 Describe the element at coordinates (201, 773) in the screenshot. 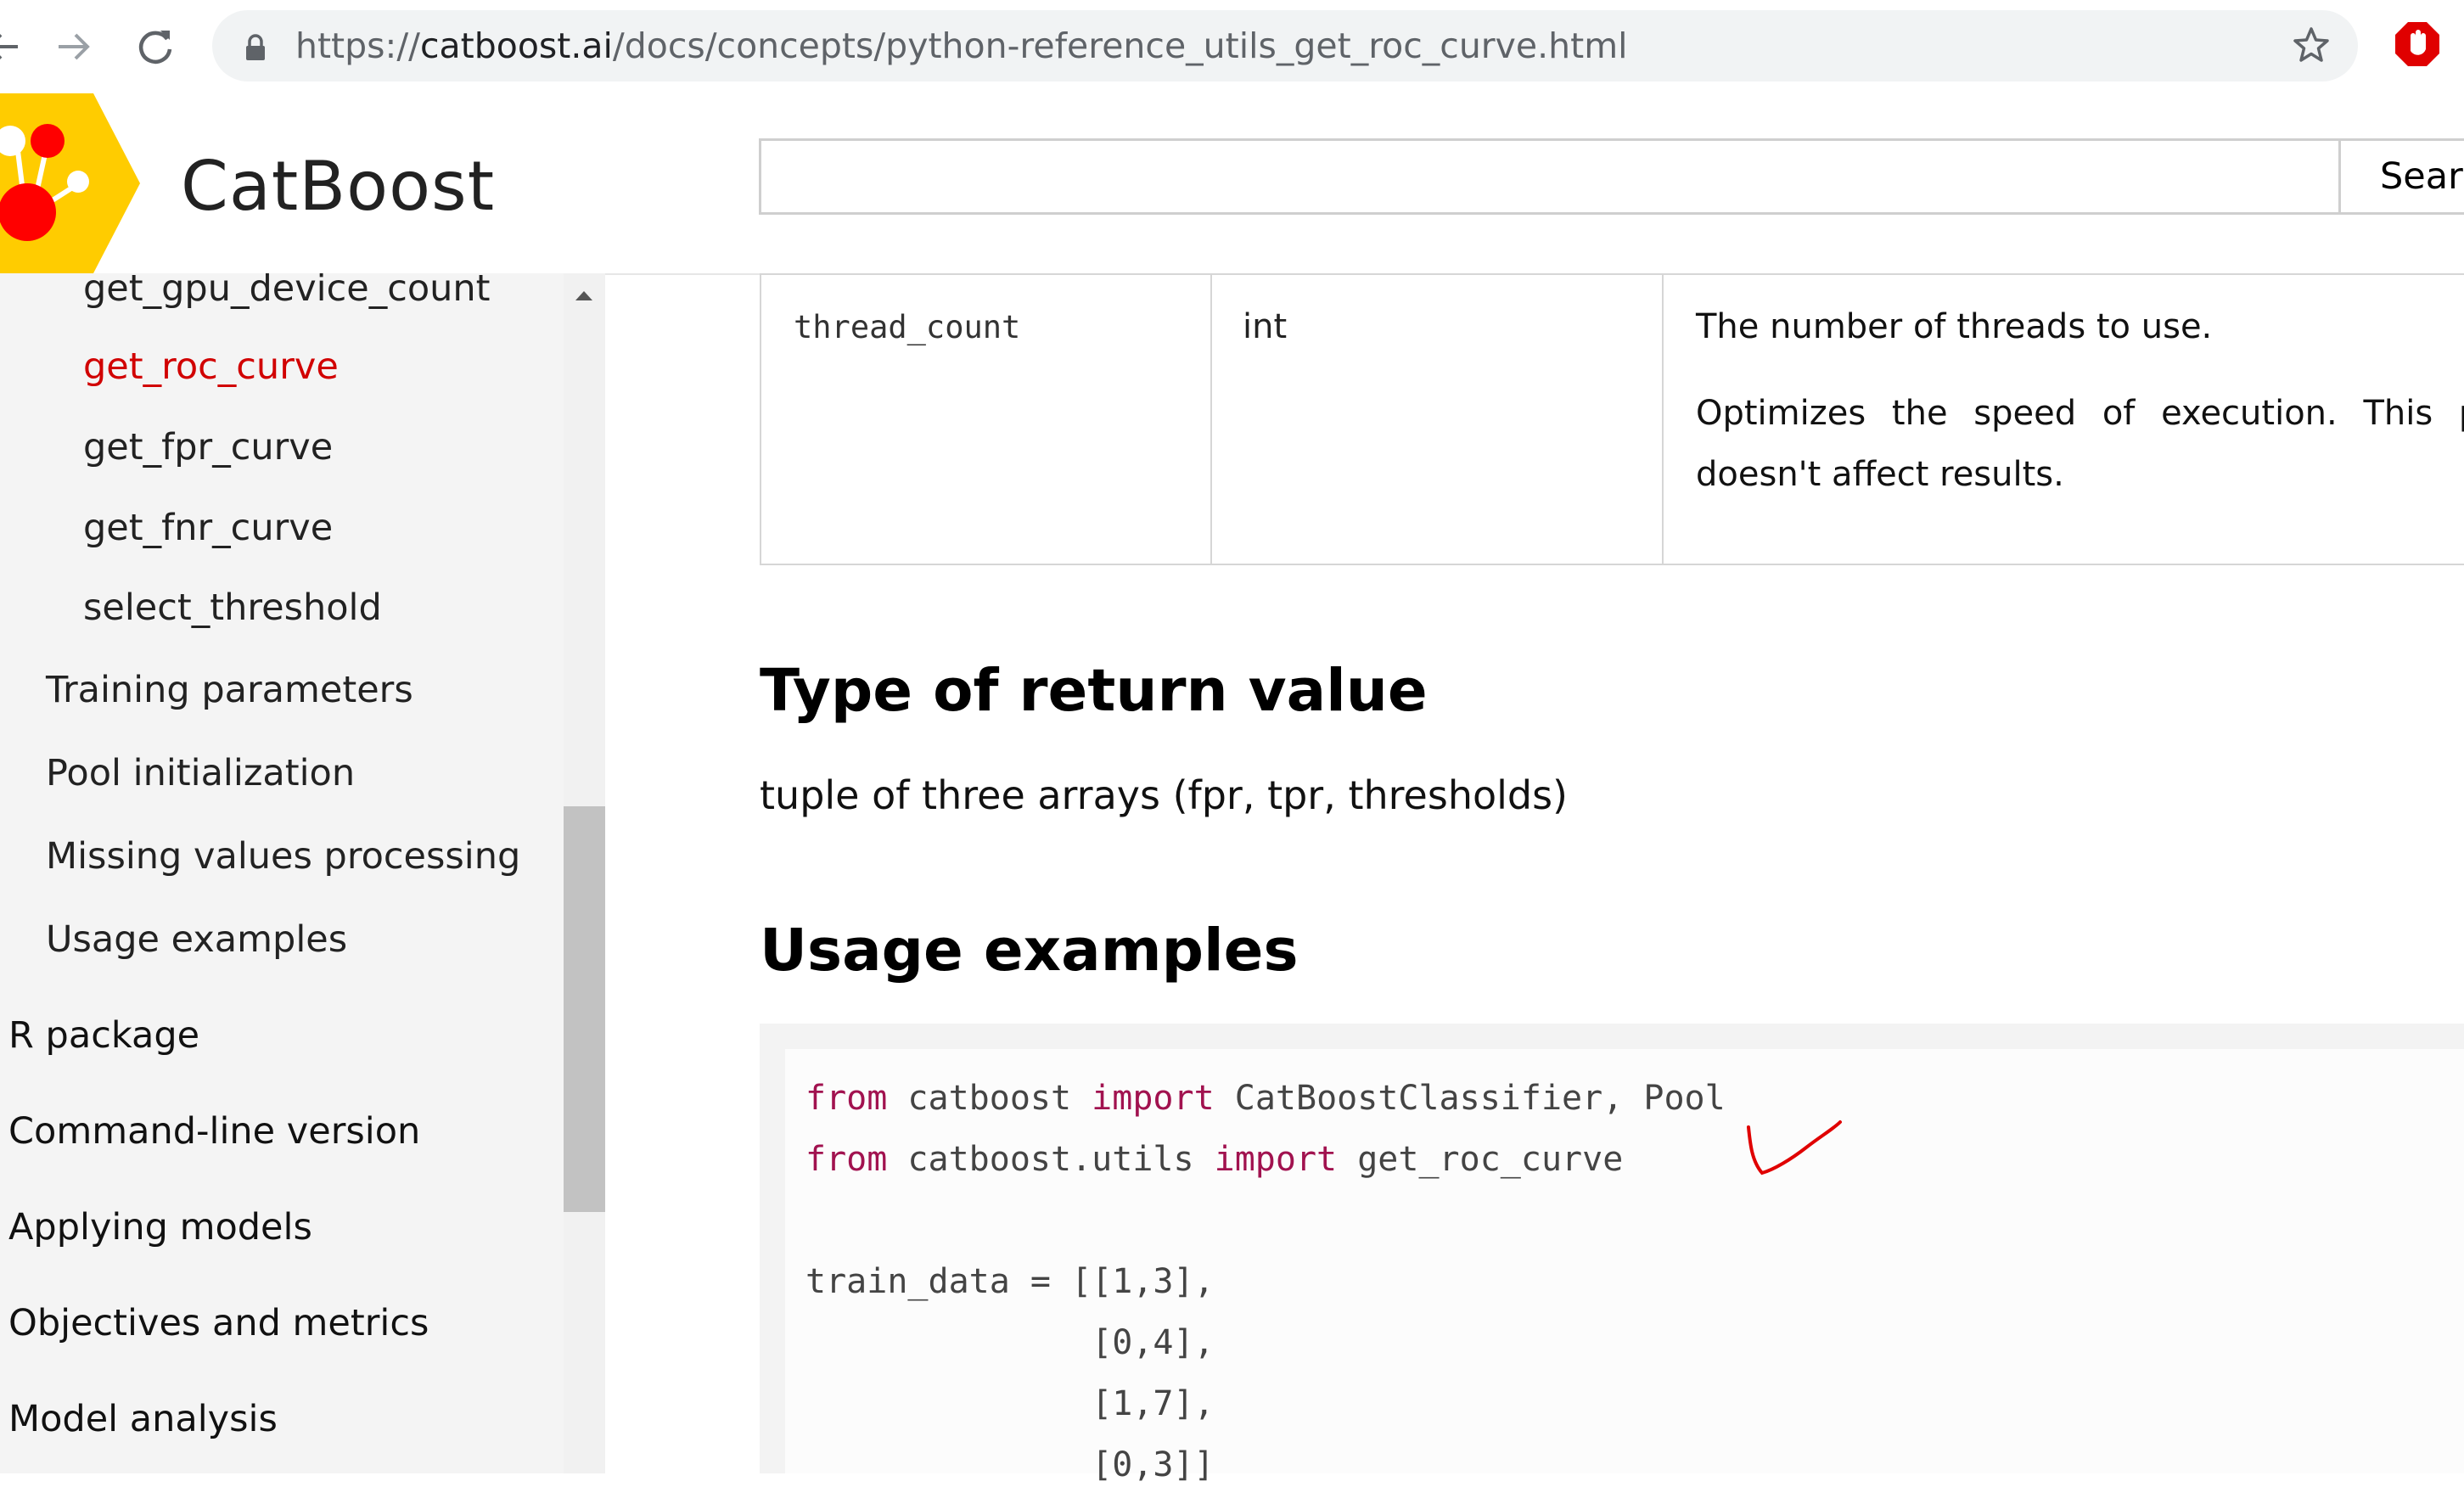

I see `sidebar-item-pool-initialization: Pool initialization` at that location.